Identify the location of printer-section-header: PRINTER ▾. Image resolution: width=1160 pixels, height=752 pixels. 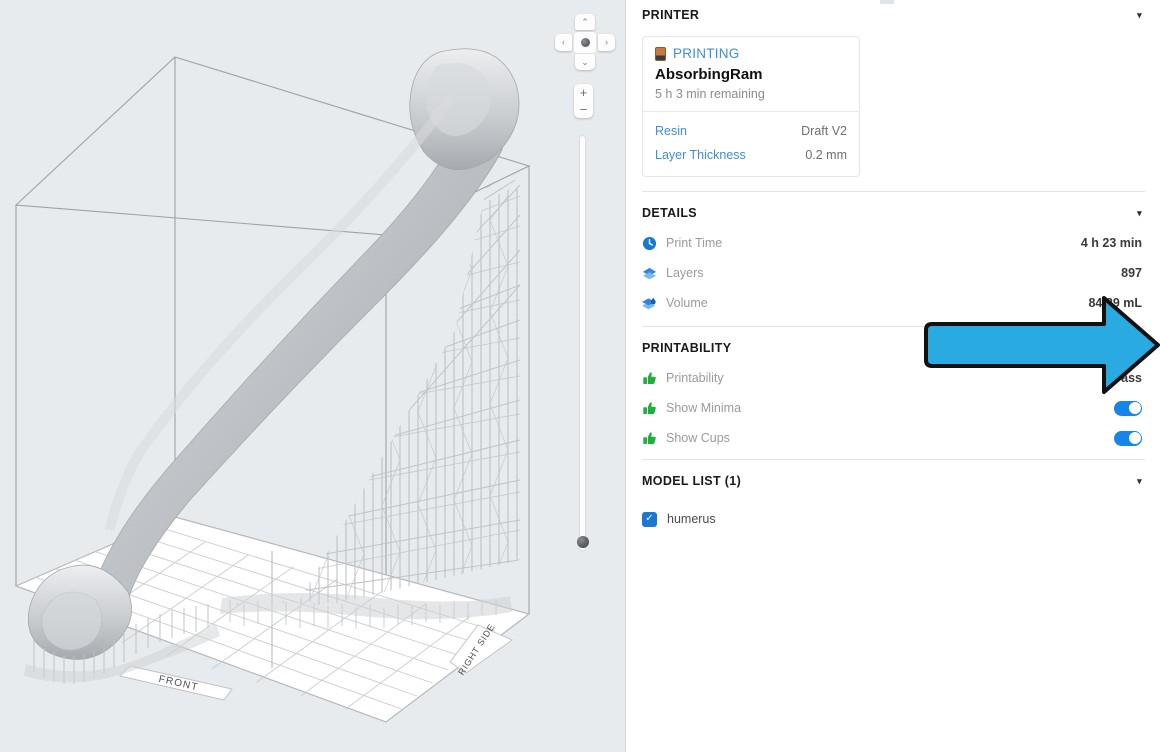
(893, 15).